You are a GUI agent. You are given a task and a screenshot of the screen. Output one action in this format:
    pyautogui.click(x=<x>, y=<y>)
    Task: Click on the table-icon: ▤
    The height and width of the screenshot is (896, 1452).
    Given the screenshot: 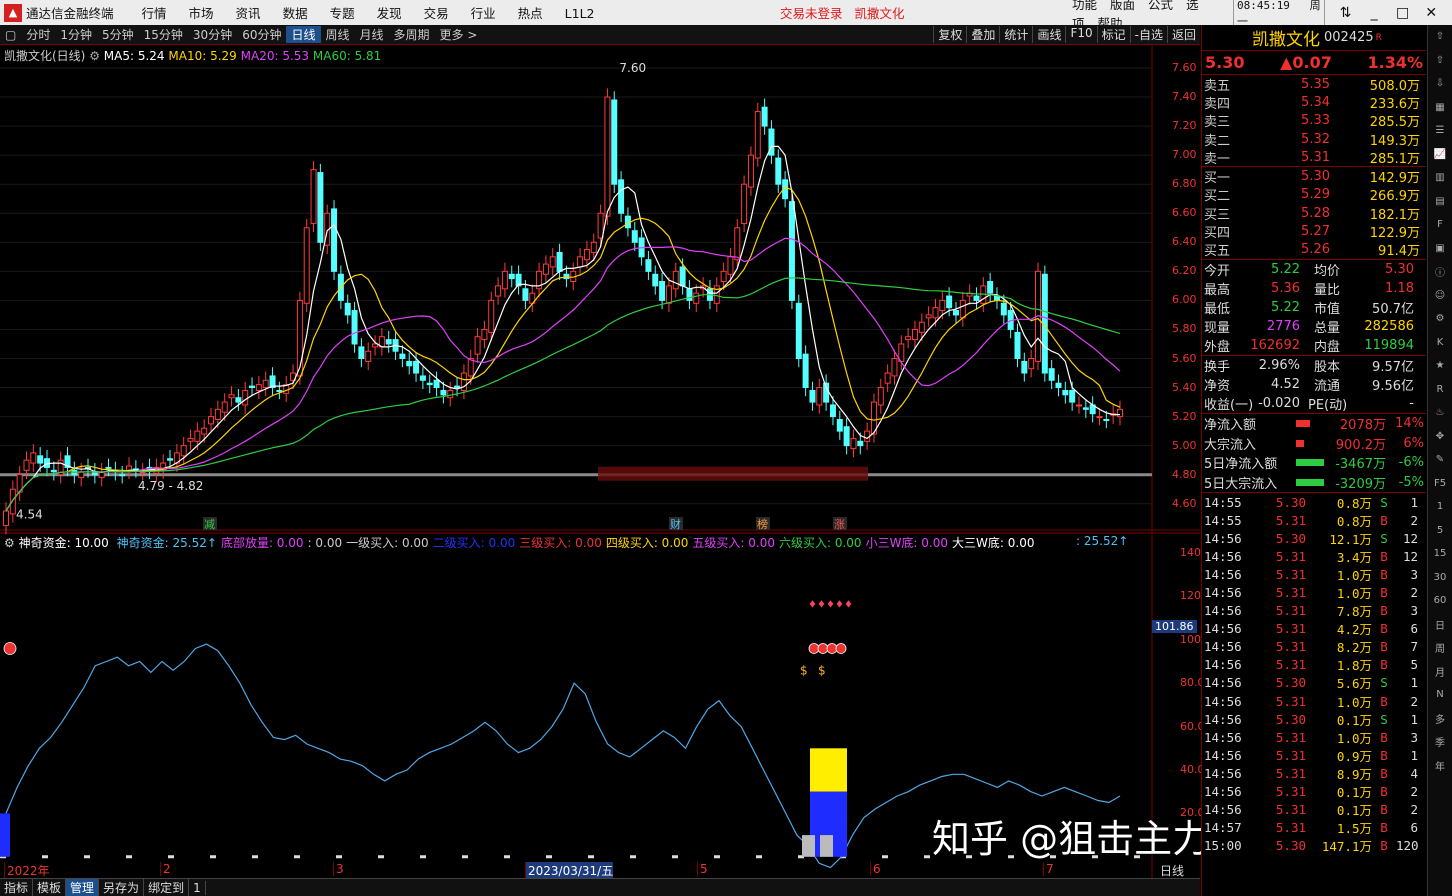 What is the action you would take?
    pyautogui.click(x=1440, y=202)
    